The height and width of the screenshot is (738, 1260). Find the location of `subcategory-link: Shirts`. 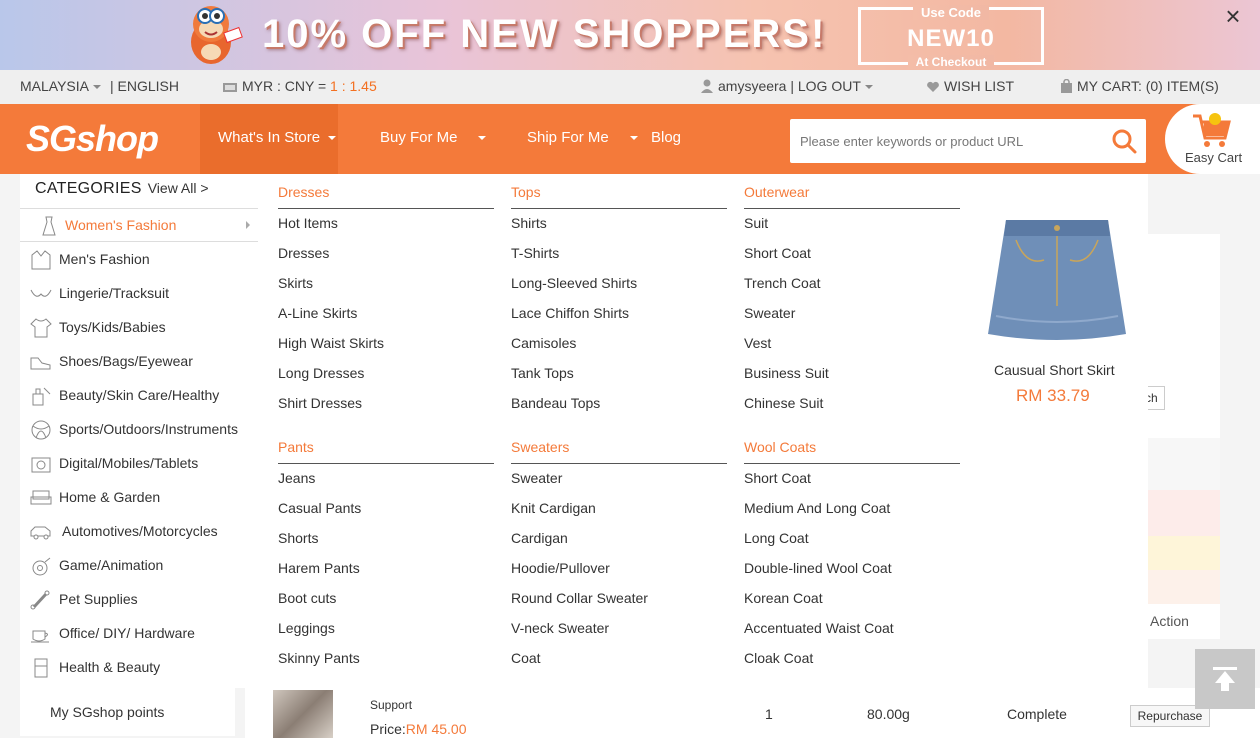

subcategory-link: Shirts is located at coordinates (529, 223).